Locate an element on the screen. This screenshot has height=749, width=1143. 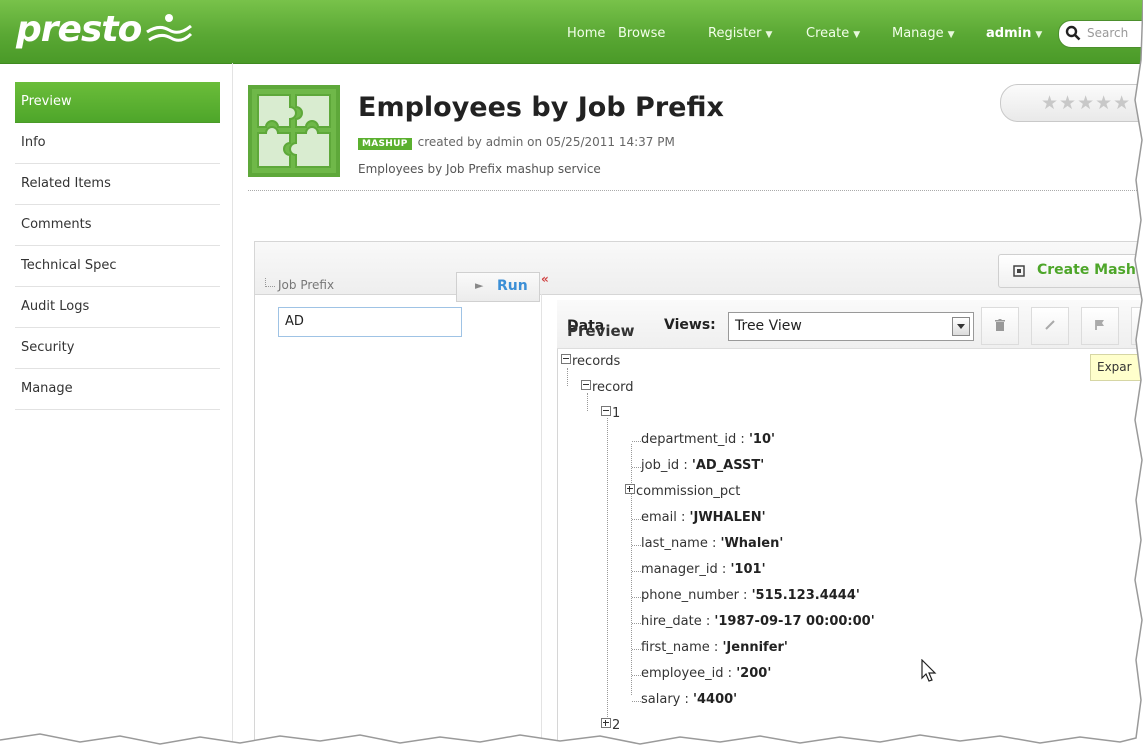
nav-browse: Browse is located at coordinates (641, 34).